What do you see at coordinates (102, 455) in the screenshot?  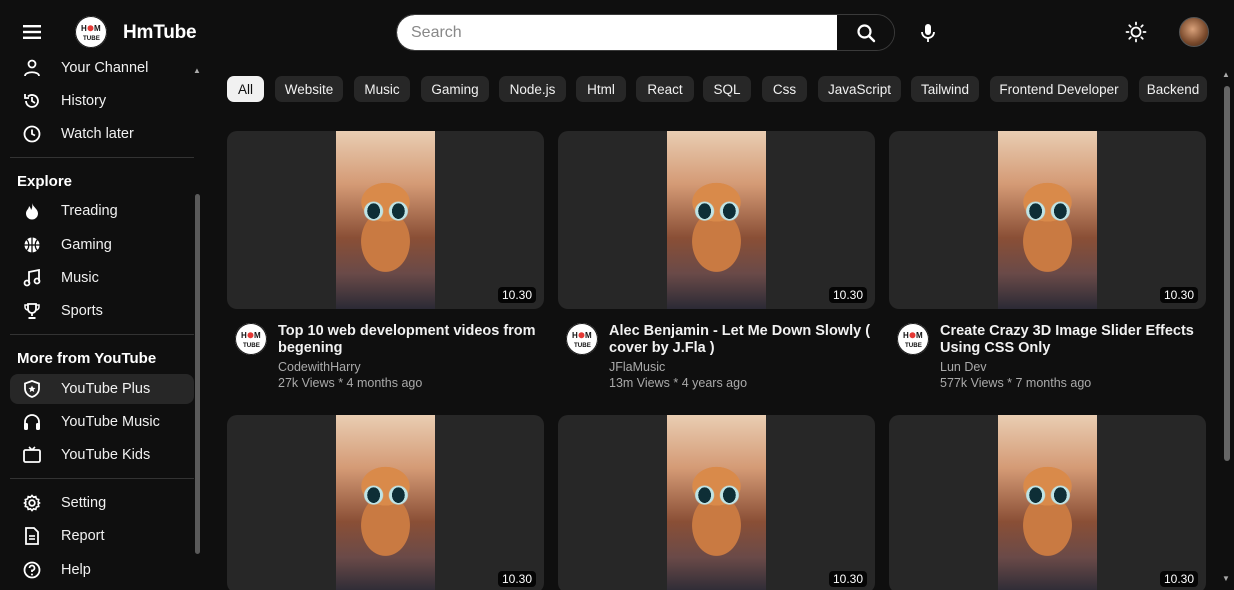 I see `sidebar-item-youtube-kids: YouTube Kids` at bounding box center [102, 455].